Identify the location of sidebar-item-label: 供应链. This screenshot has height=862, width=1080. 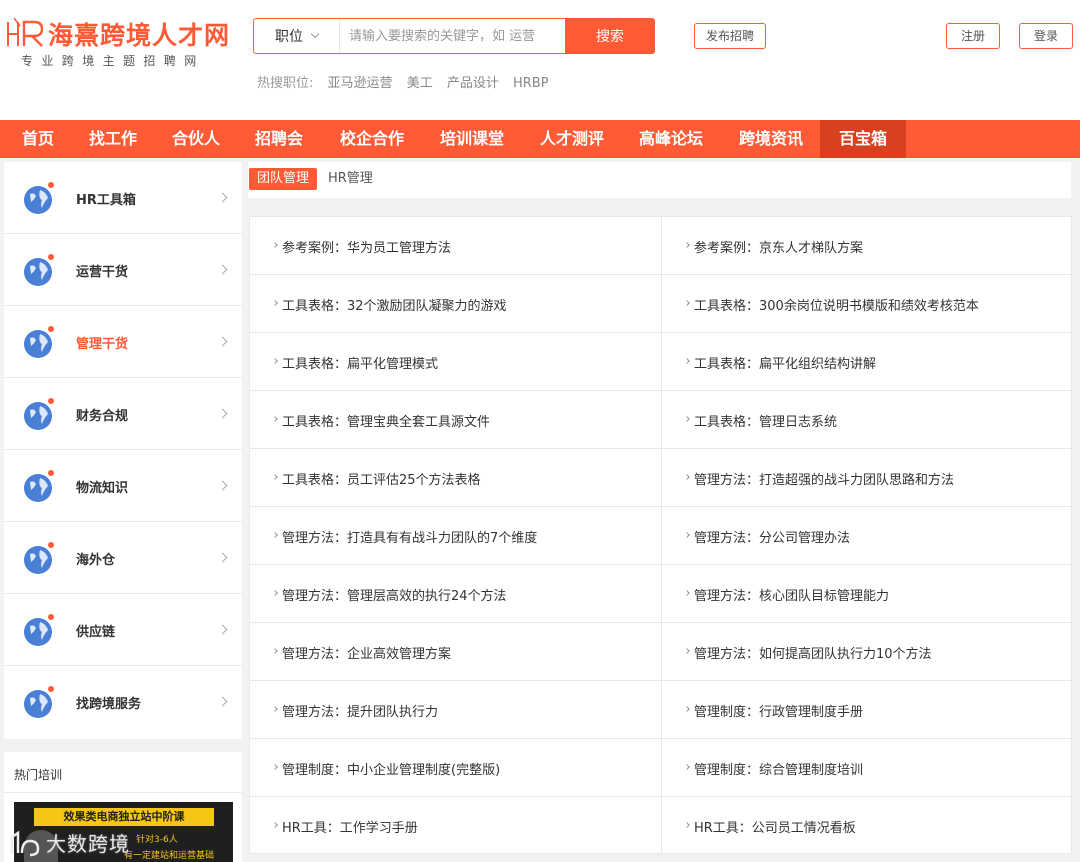
(96, 632).